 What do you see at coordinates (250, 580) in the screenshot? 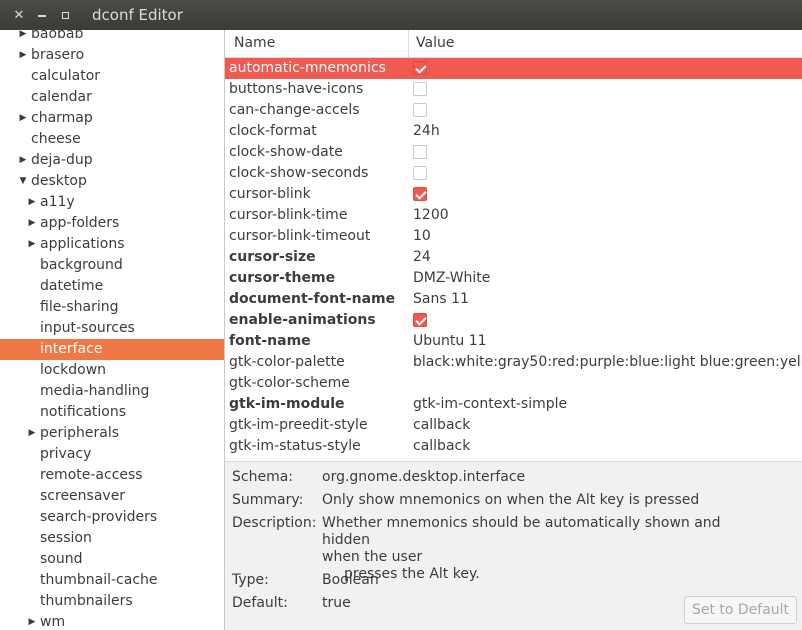
I see `type-label: Type:` at bounding box center [250, 580].